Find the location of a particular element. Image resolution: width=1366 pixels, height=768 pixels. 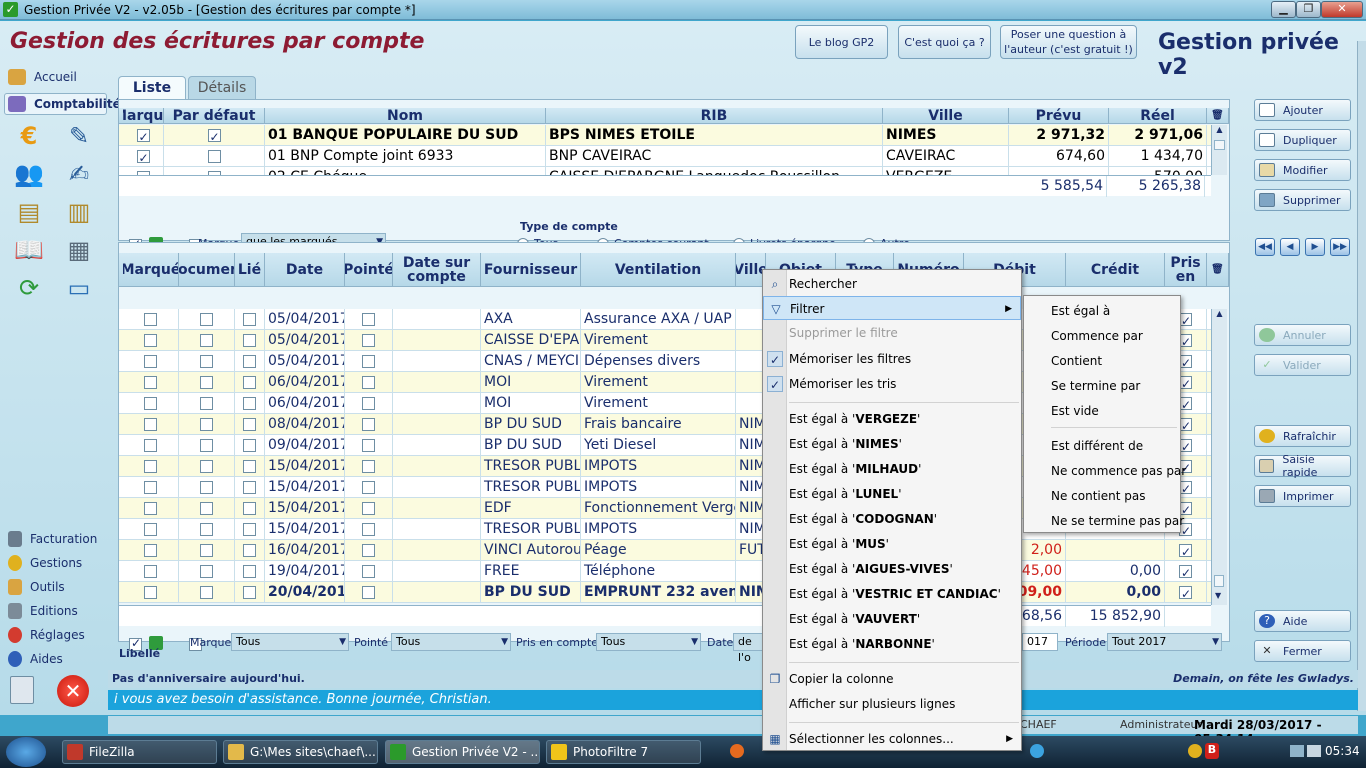

col-par-defaut: Par défaut is located at coordinates (214, 115).